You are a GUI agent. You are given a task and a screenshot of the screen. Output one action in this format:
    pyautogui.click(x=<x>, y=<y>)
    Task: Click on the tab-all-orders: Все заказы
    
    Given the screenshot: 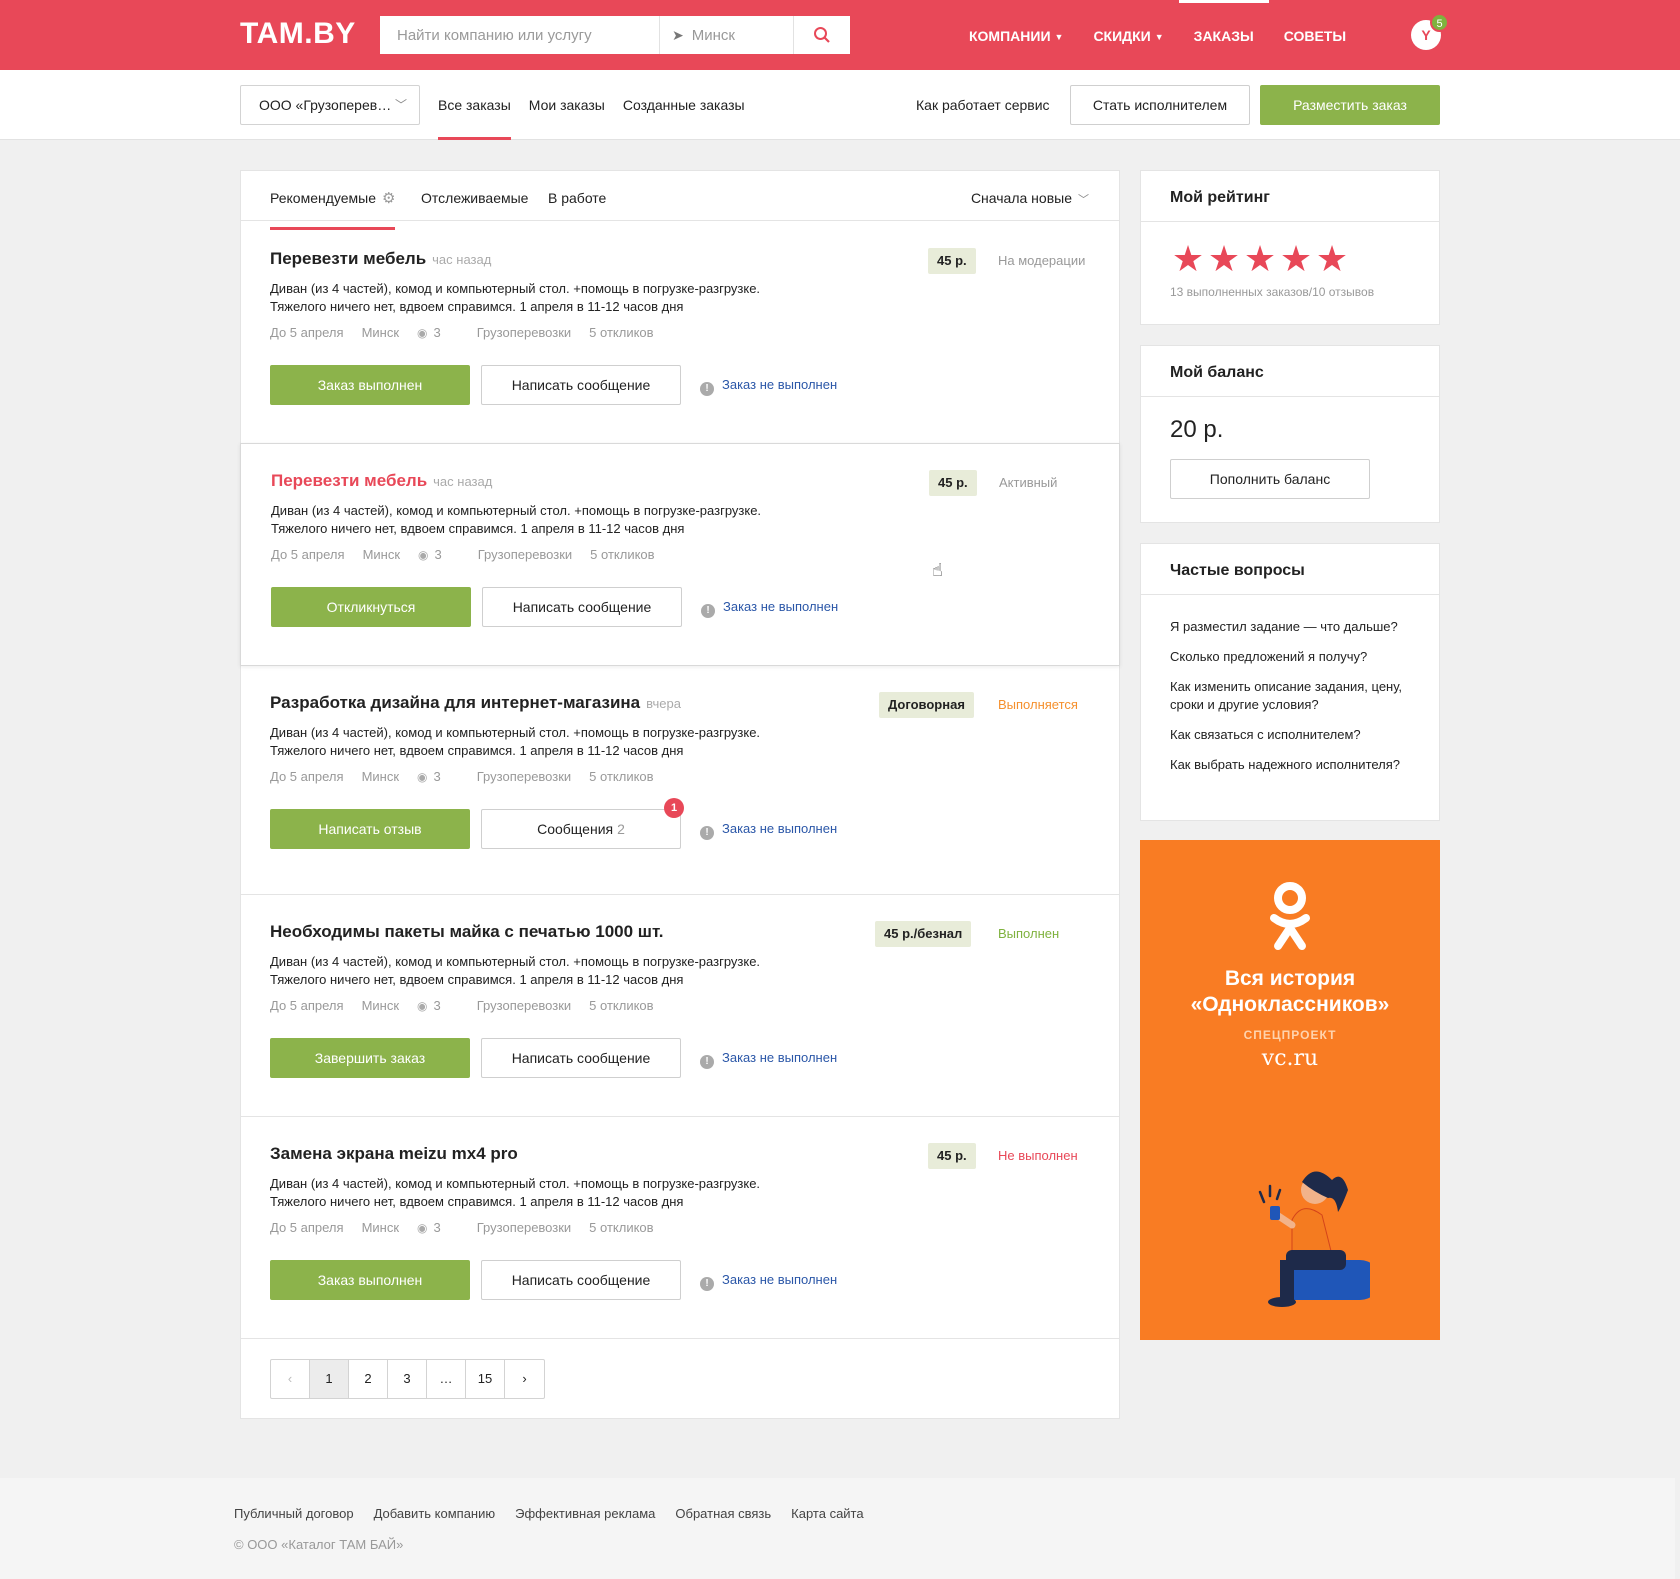 What is the action you would take?
    pyautogui.click(x=479, y=105)
    